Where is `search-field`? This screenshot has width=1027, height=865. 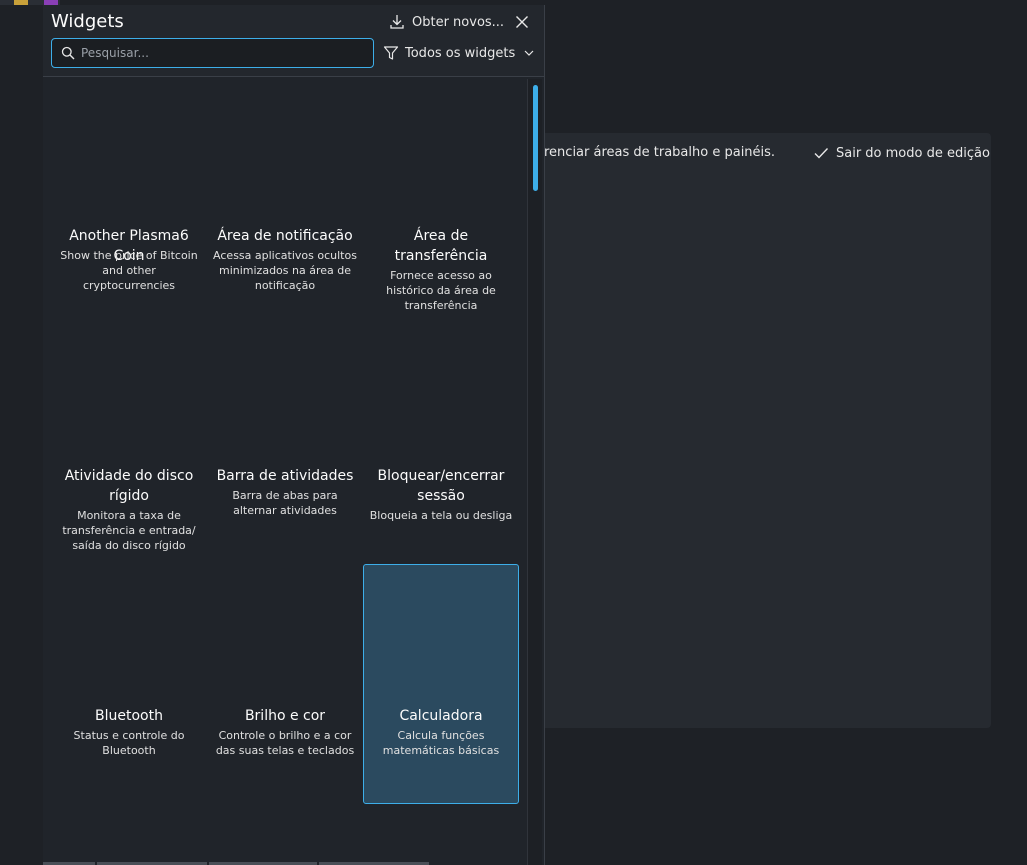 search-field is located at coordinates (212, 53).